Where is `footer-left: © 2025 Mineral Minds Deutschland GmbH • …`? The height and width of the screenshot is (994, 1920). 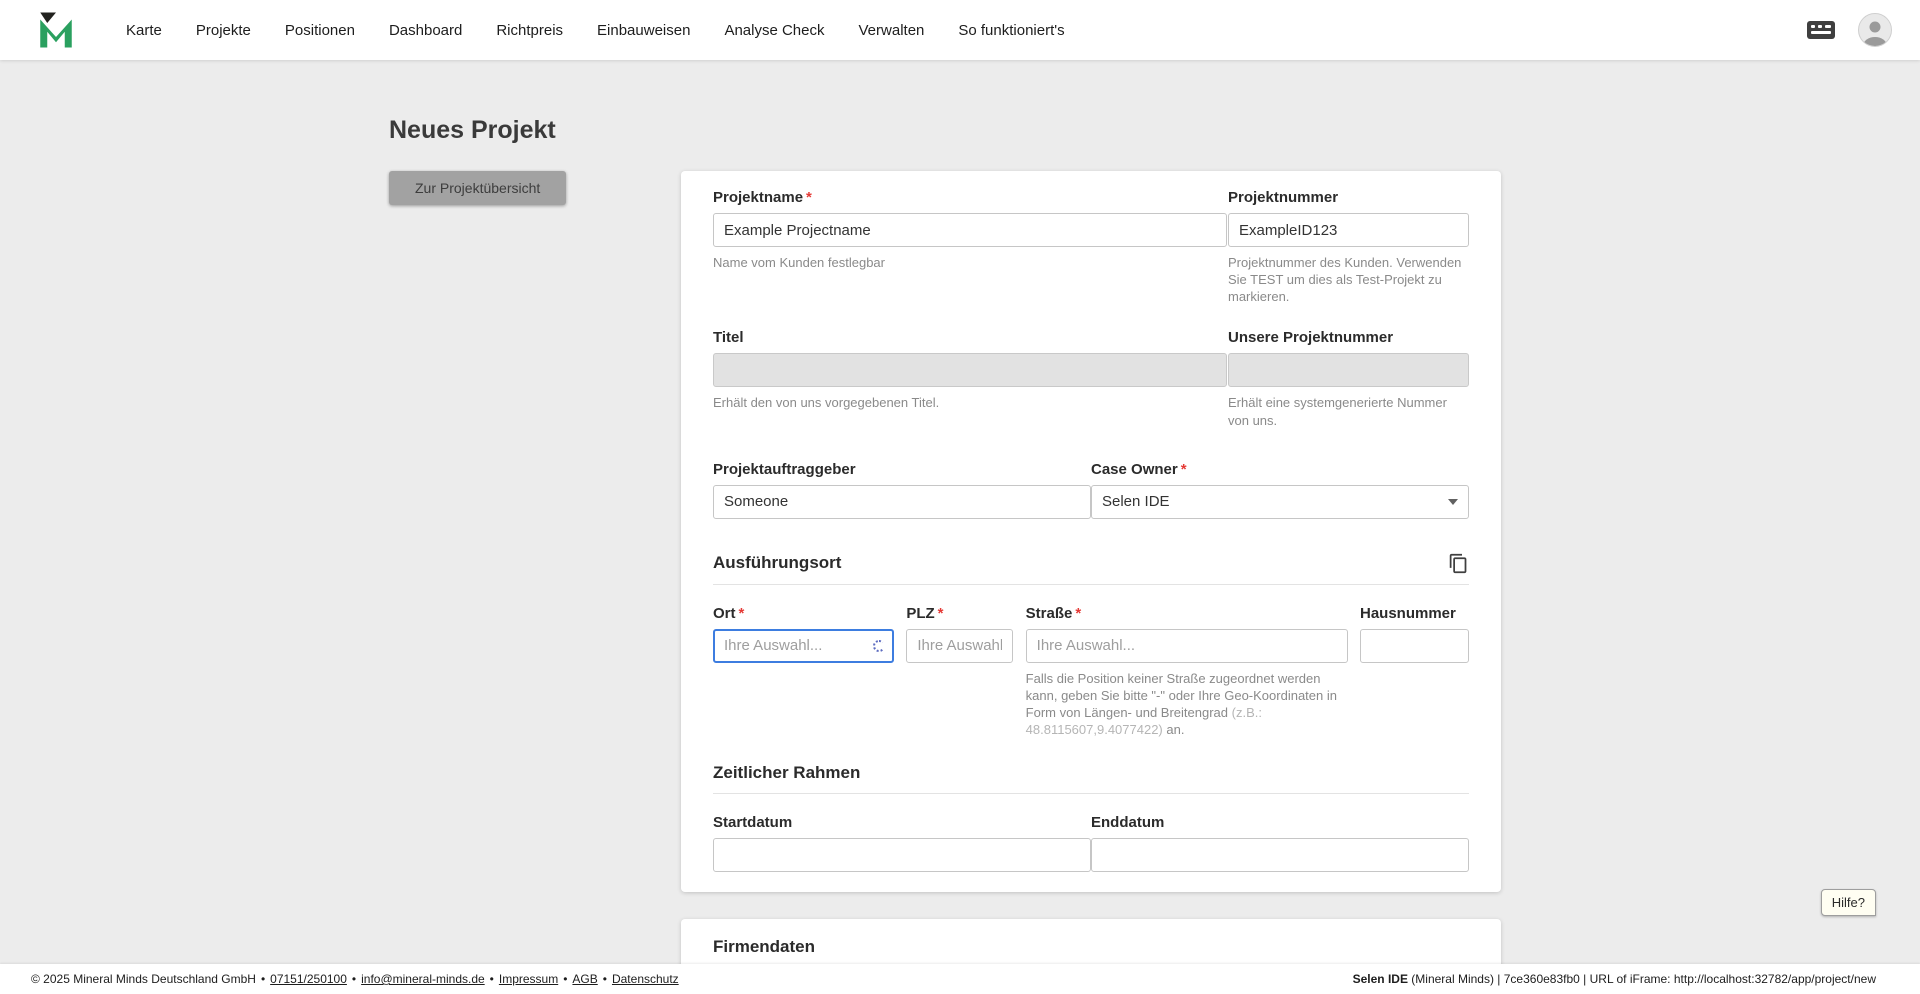 footer-left: © 2025 Mineral Minds Deutschland GmbH • … is located at coordinates (355, 979).